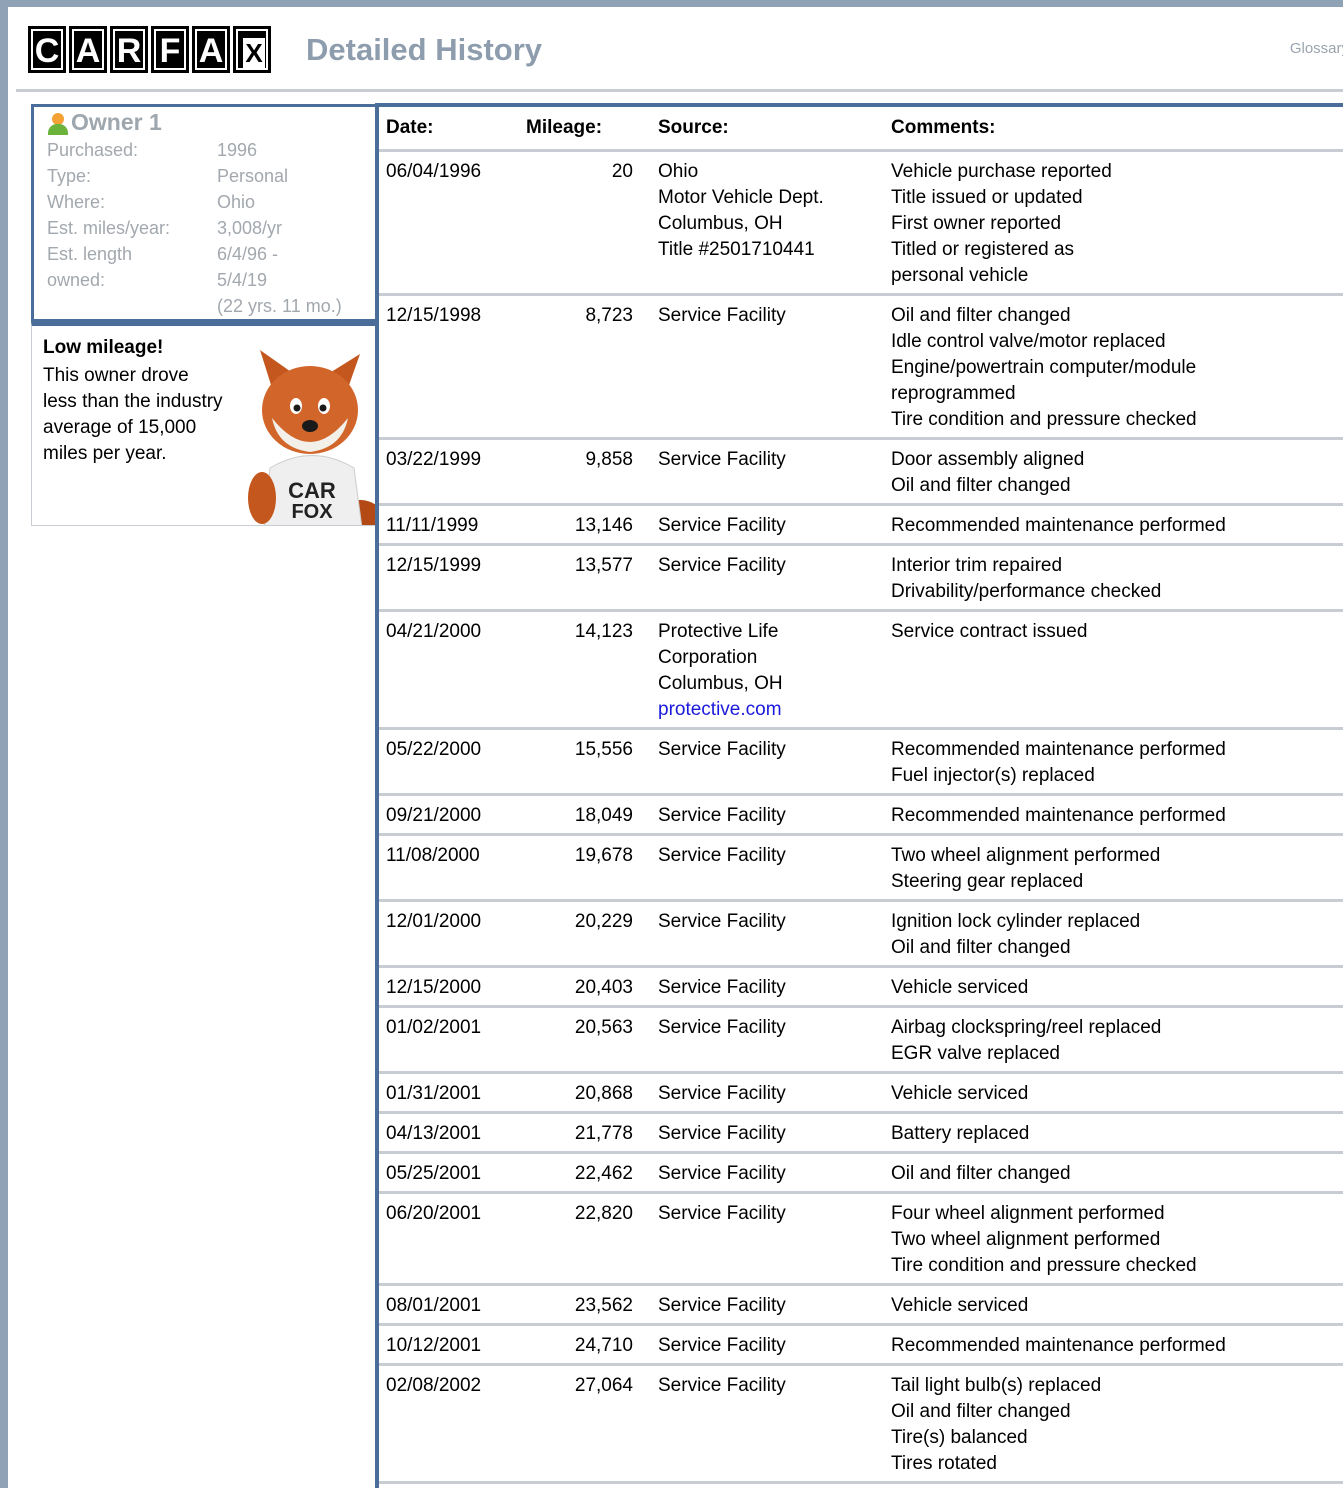 The image size is (1343, 1488). What do you see at coordinates (1001, 171) in the screenshot?
I see `comment-line: Vehicle purchase reported` at bounding box center [1001, 171].